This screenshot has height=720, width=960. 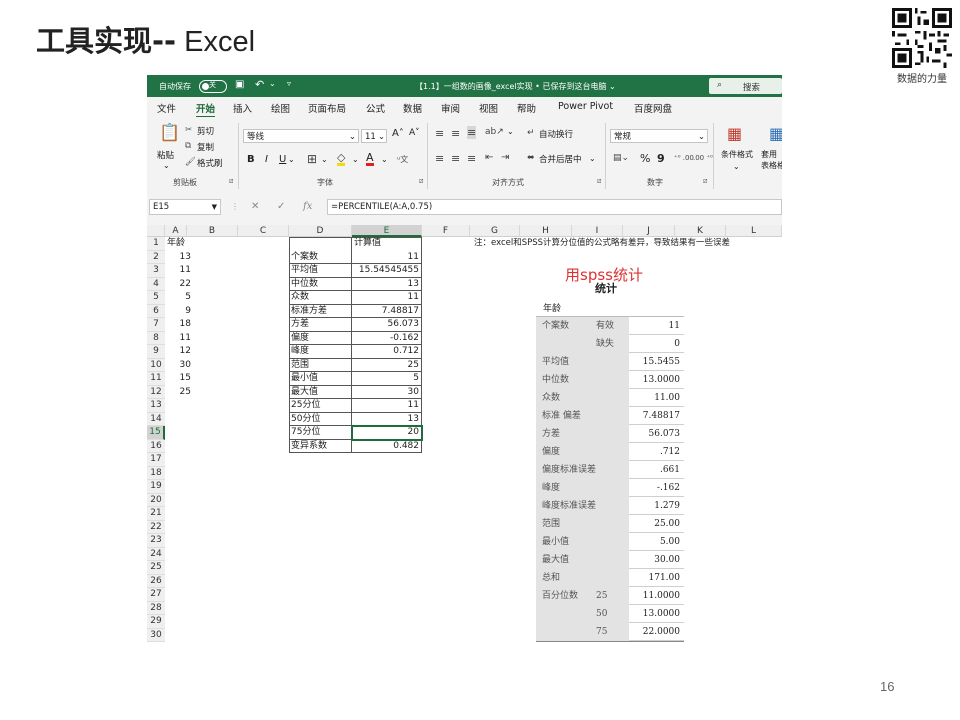 What do you see at coordinates (585, 106) in the screenshot?
I see `tab-power-pivot: Power Pivot` at bounding box center [585, 106].